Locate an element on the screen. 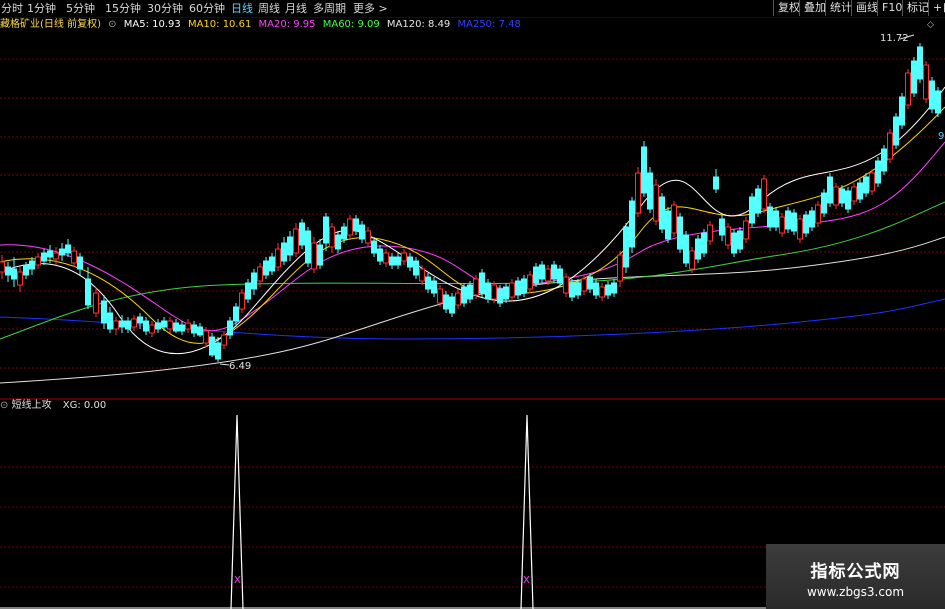  tab-weekly: 周线 is located at coordinates (269, 8).